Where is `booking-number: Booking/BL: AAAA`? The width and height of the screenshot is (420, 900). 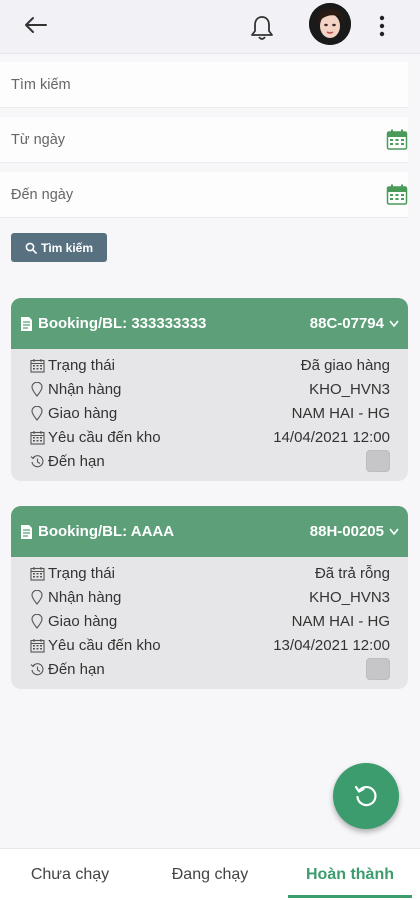
booking-number: Booking/BL: AAAA is located at coordinates (106, 531).